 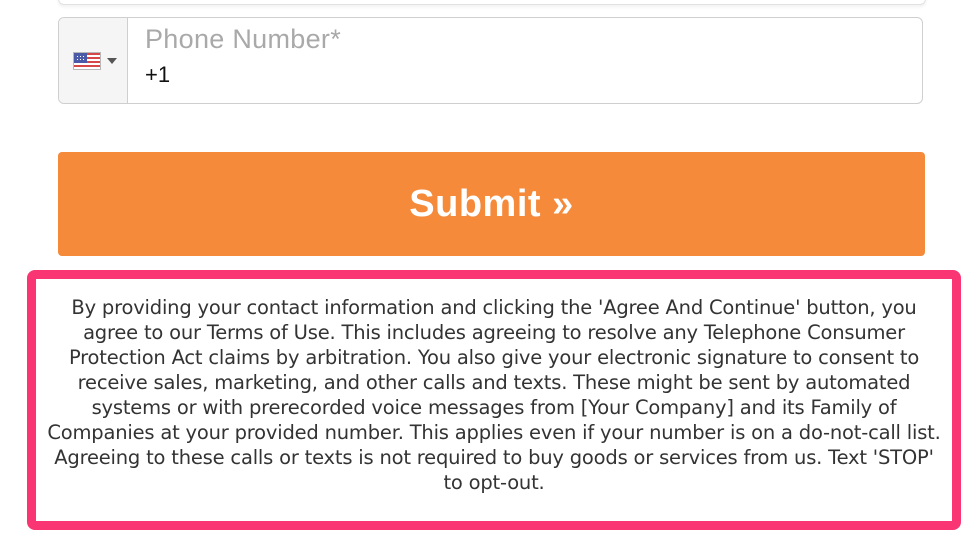 I want to click on phone-number-field: Phone Number*, so click(x=490, y=60).